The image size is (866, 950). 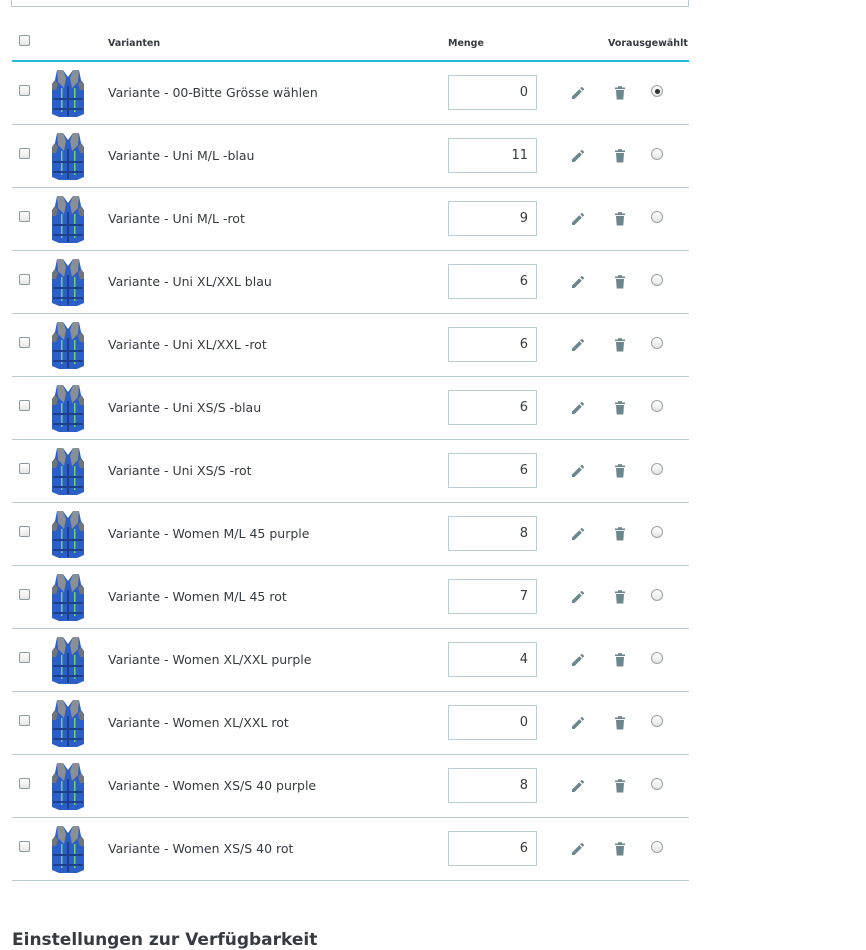 I want to click on quantity-input: 7, so click(x=492, y=596).